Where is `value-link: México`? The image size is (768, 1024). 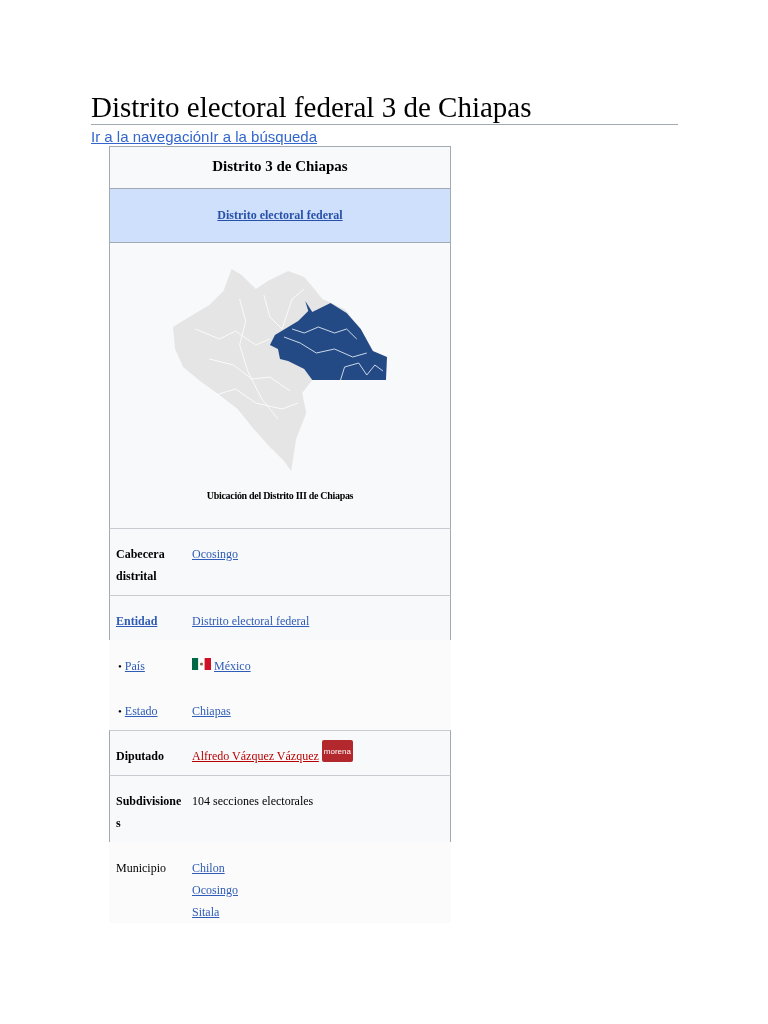 value-link: México is located at coordinates (232, 666).